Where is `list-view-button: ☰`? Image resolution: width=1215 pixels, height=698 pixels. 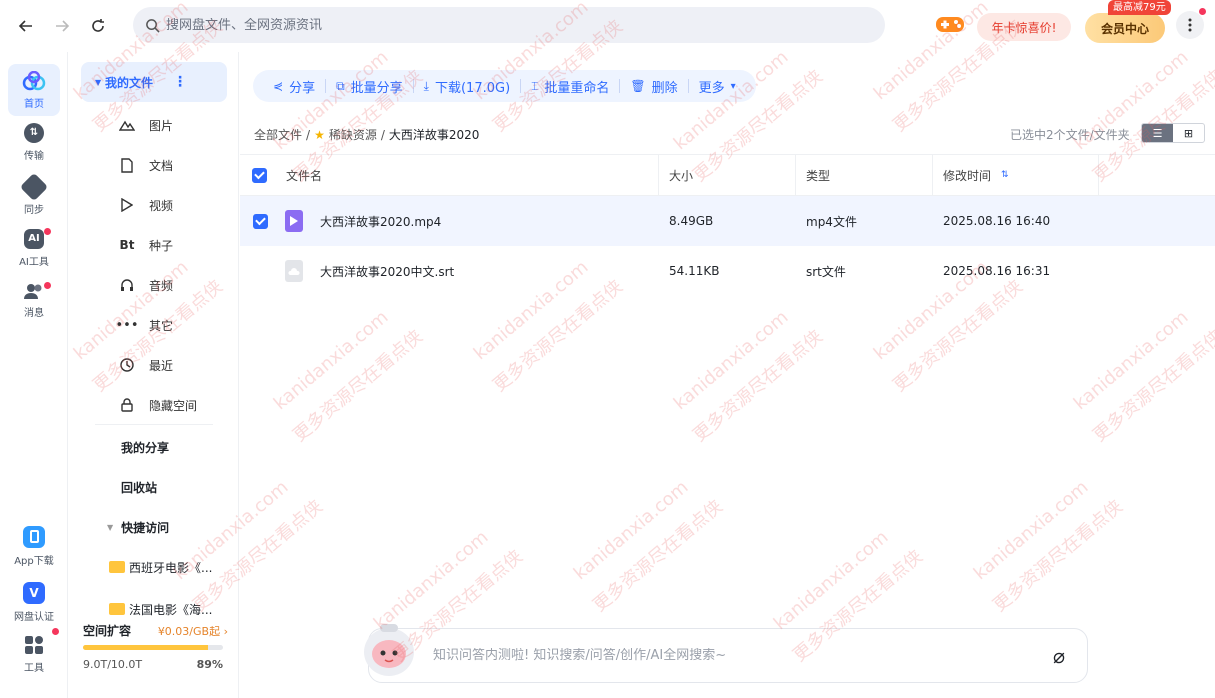
list-view-button: ☰ is located at coordinates (1157, 133).